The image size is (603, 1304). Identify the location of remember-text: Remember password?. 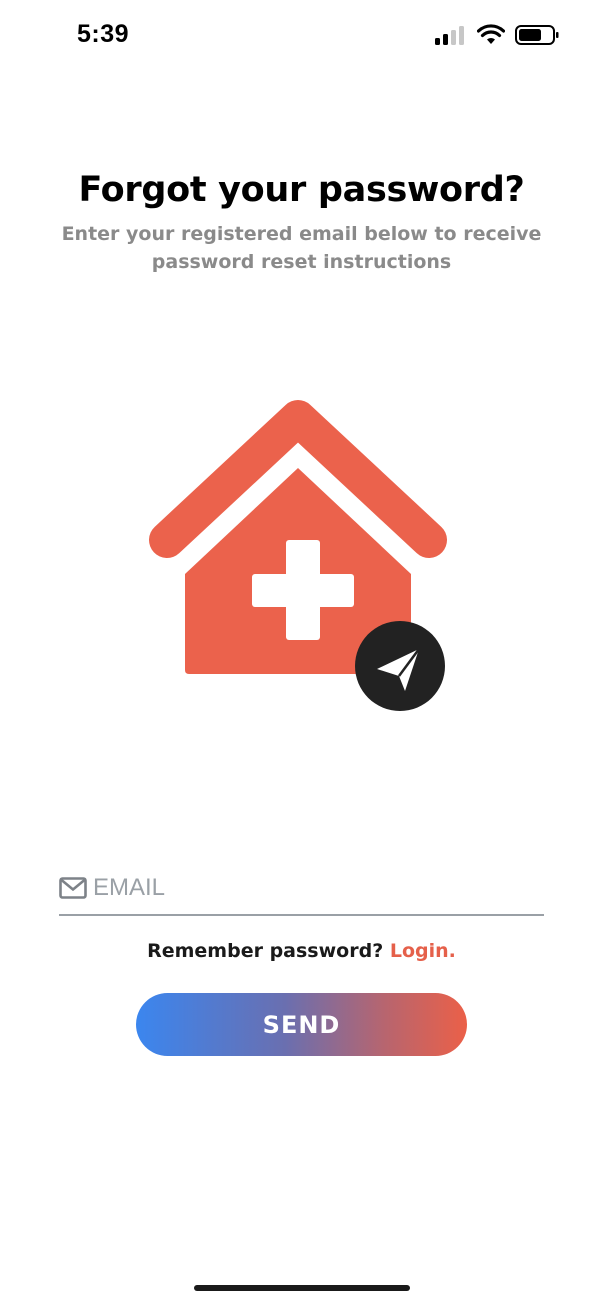
(268, 951).